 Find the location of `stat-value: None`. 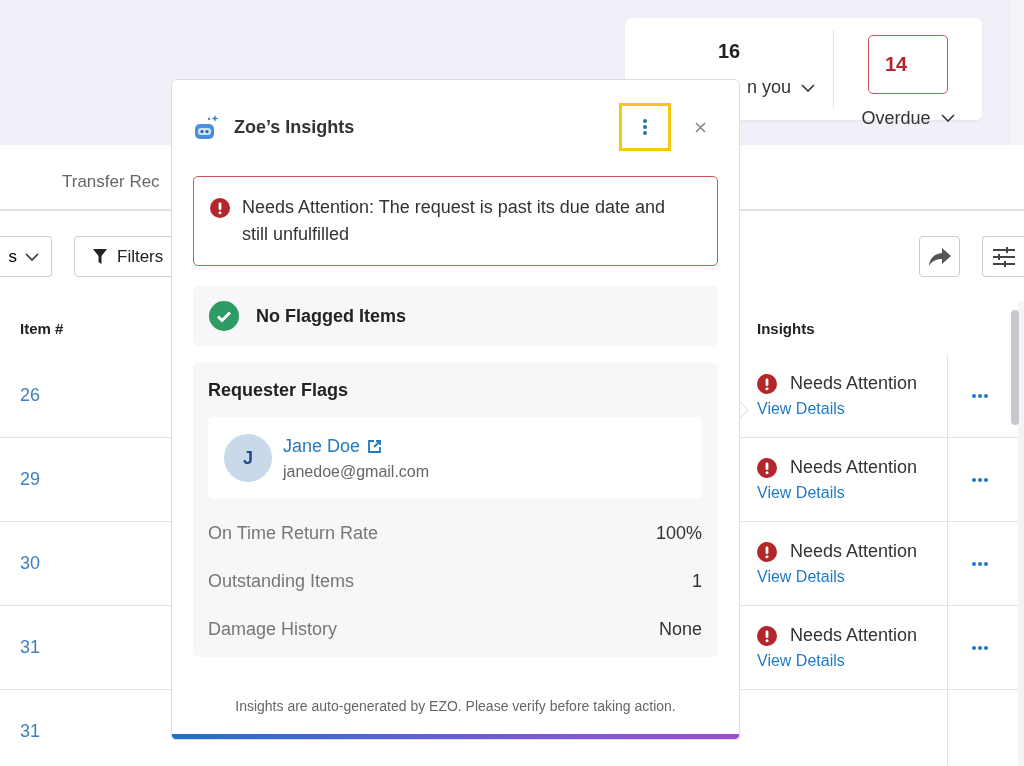

stat-value: None is located at coordinates (680, 629).